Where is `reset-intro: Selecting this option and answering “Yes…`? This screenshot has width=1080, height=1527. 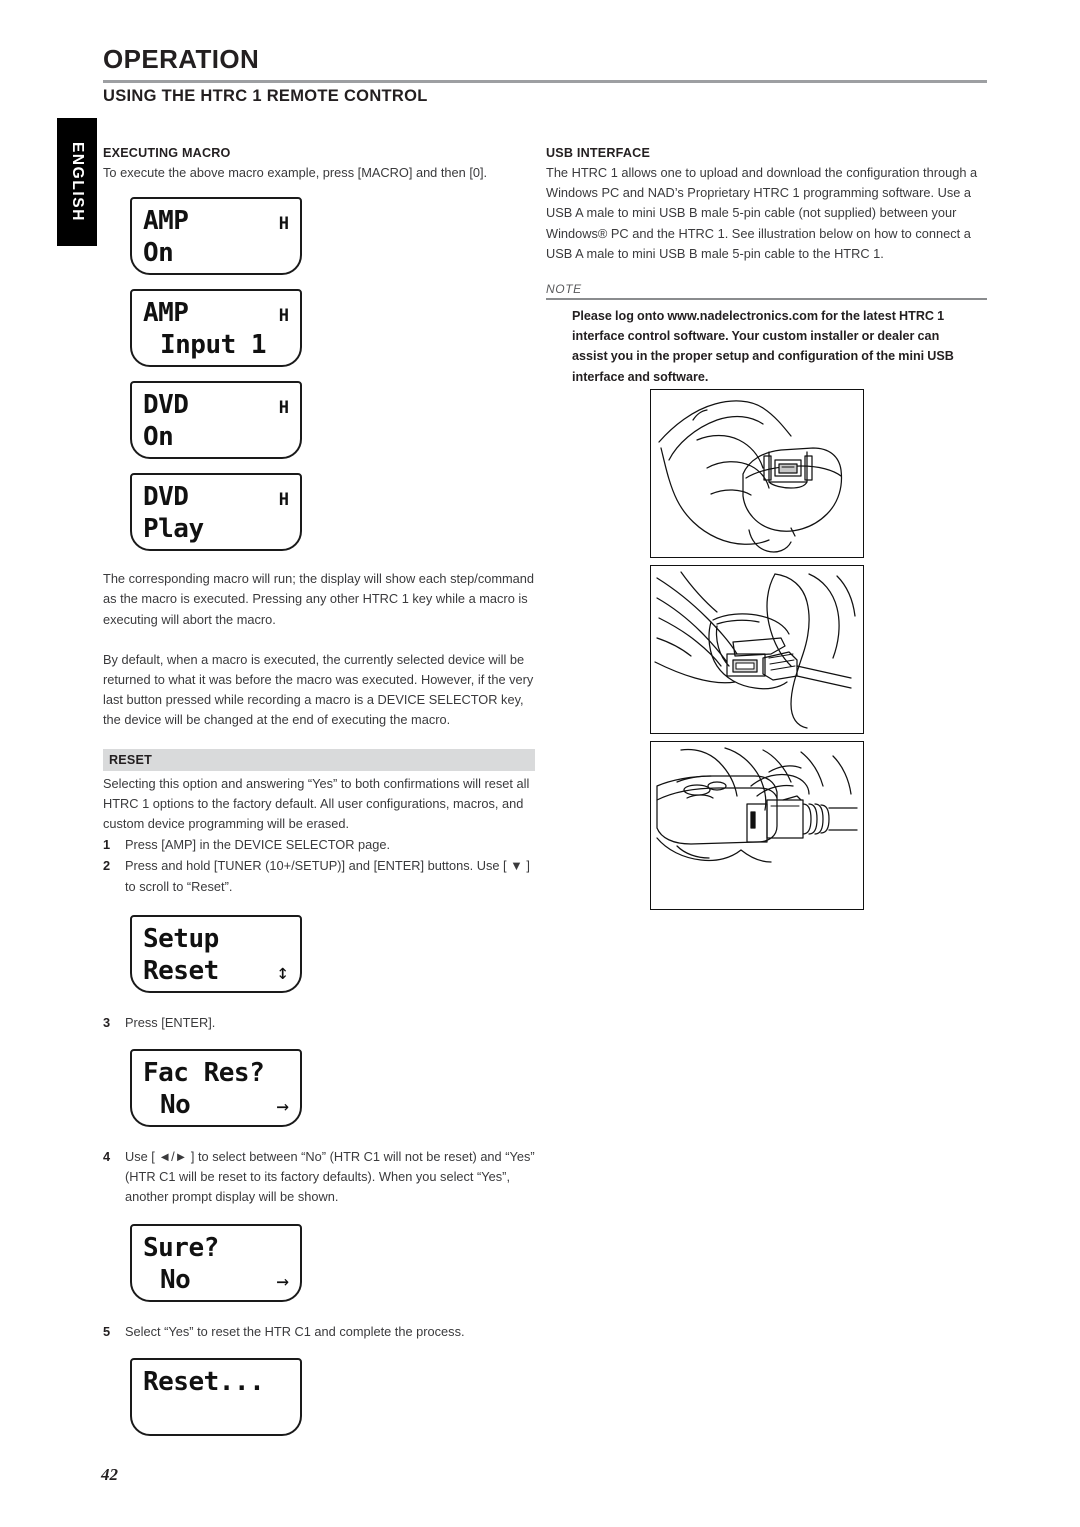 reset-intro: Selecting this option and answering “Yes… is located at coordinates (316, 803).